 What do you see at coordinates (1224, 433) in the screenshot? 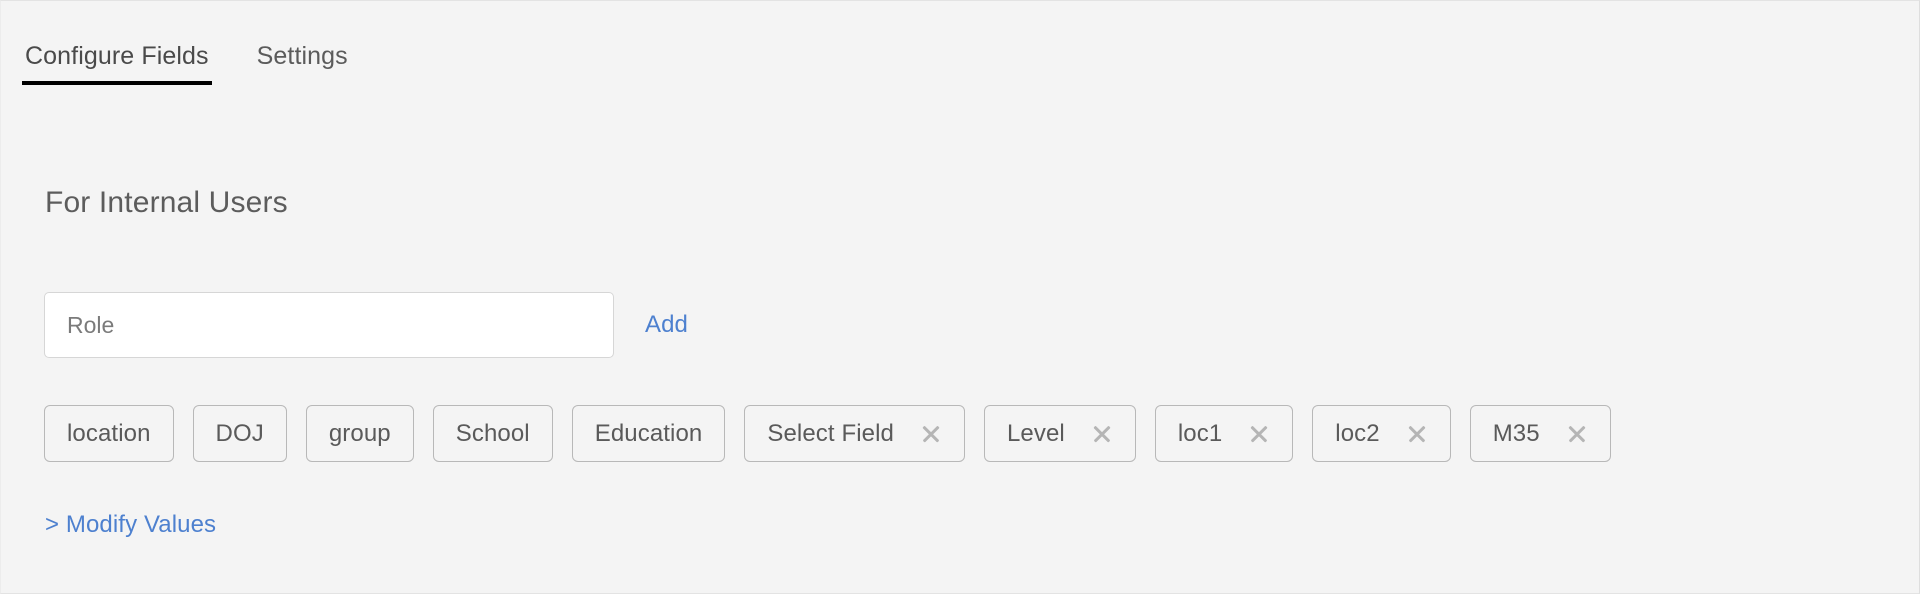
I see `field-chip: loc1` at bounding box center [1224, 433].